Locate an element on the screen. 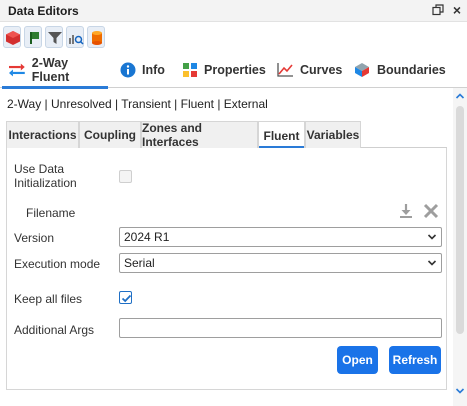 The height and width of the screenshot is (406, 467). execution-mode-select: Serial is located at coordinates (280, 263).